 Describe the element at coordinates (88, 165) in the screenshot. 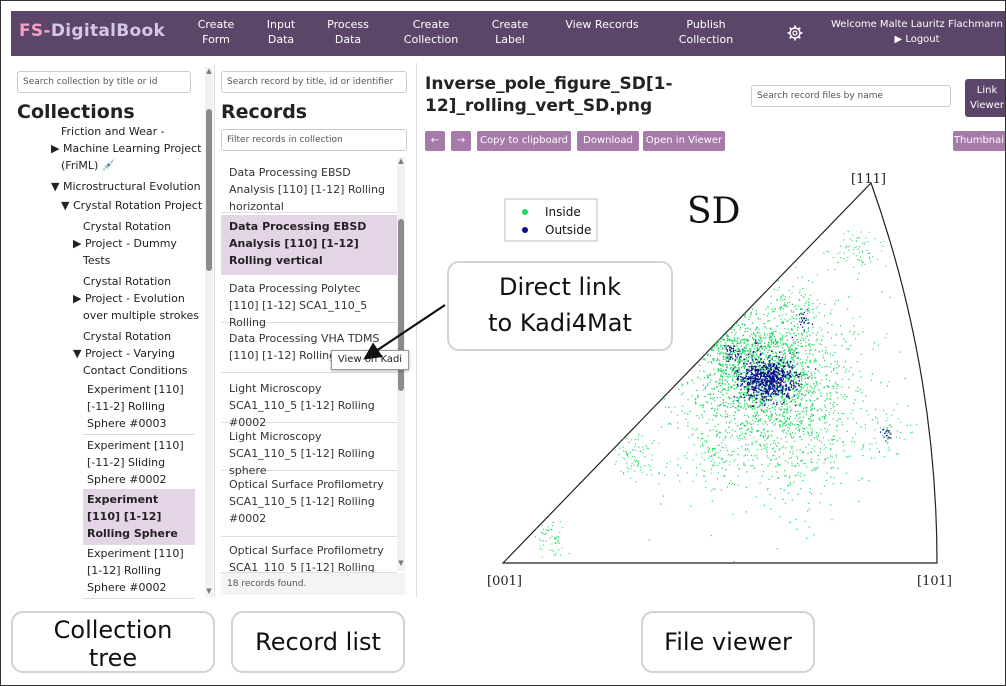

I see `tree-node-friction-line3: (FriML) 💉` at that location.